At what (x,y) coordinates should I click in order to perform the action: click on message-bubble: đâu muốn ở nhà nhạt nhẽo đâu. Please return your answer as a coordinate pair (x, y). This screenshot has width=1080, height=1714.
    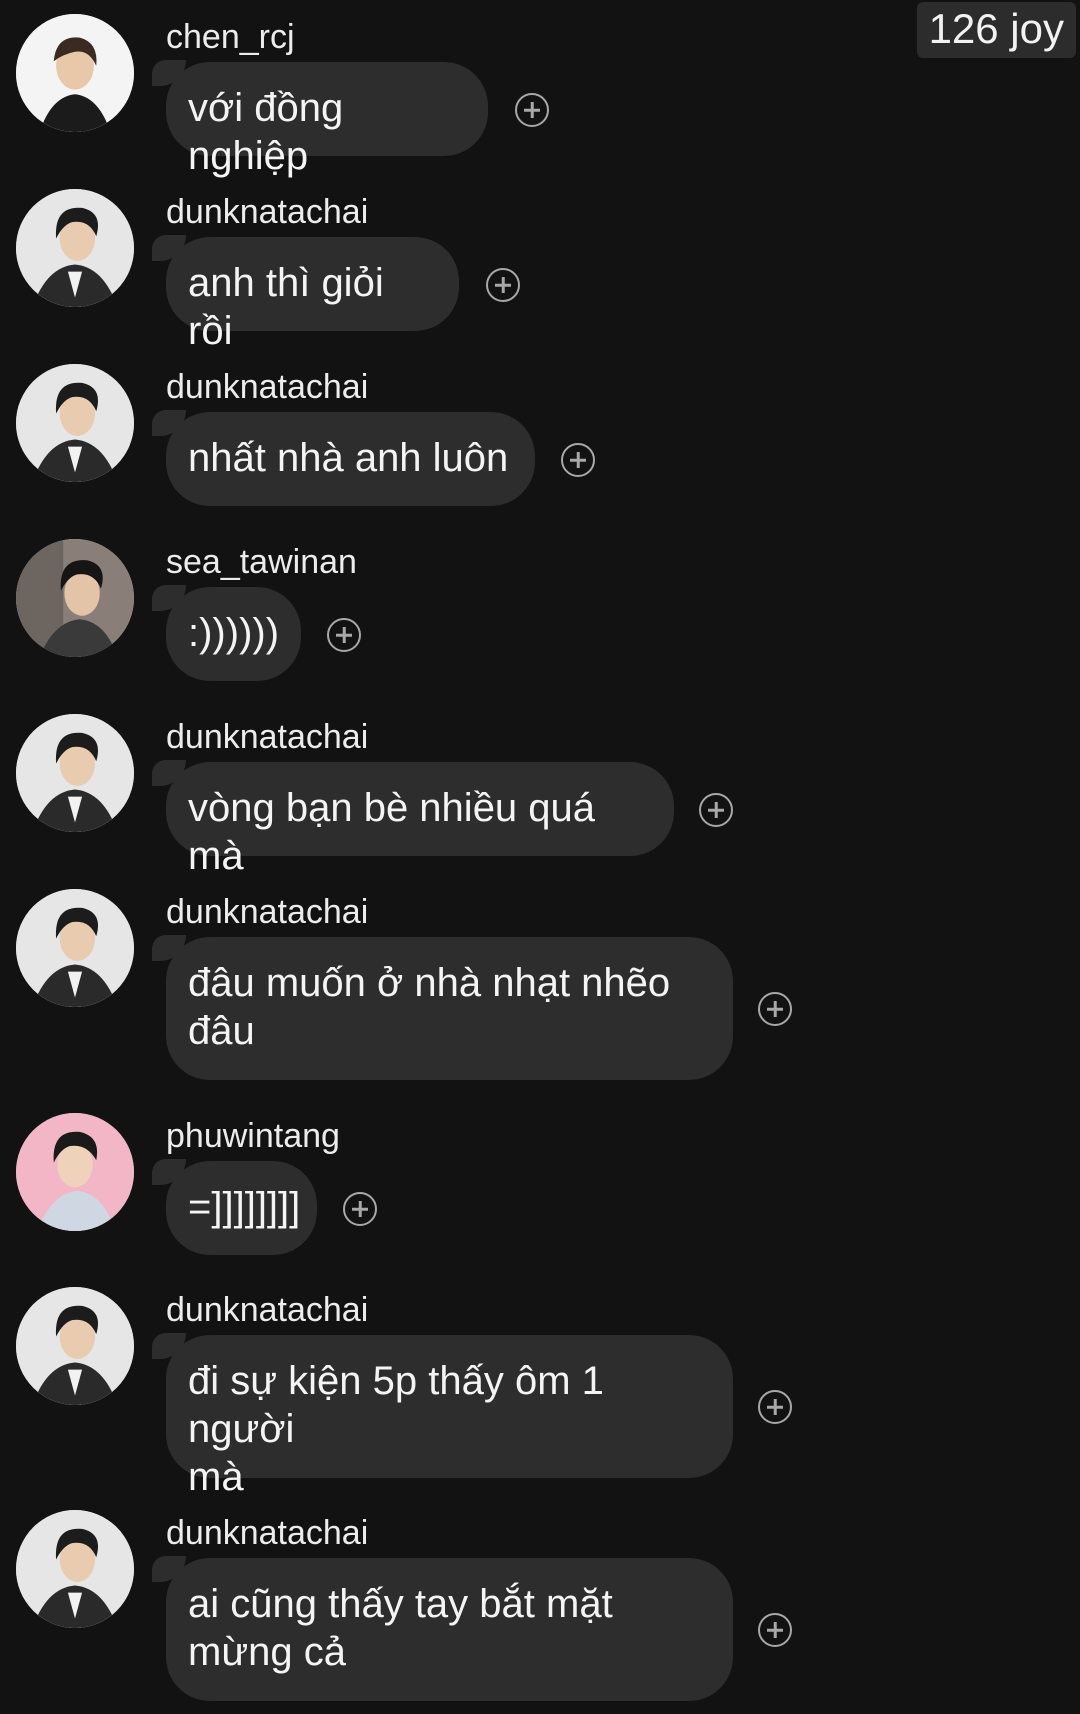
    Looking at the image, I should click on (449, 1008).